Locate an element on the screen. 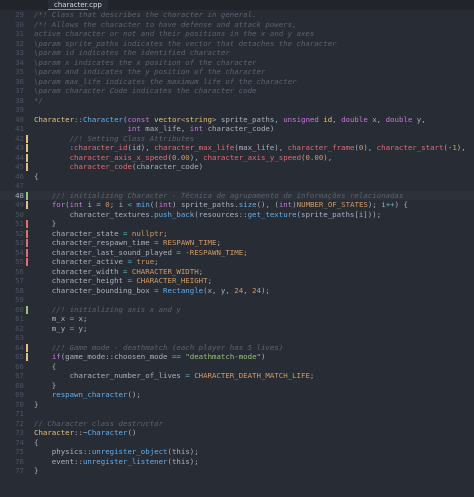 The width and height of the screenshot is (474, 497). code-token: if is located at coordinates (56, 356).